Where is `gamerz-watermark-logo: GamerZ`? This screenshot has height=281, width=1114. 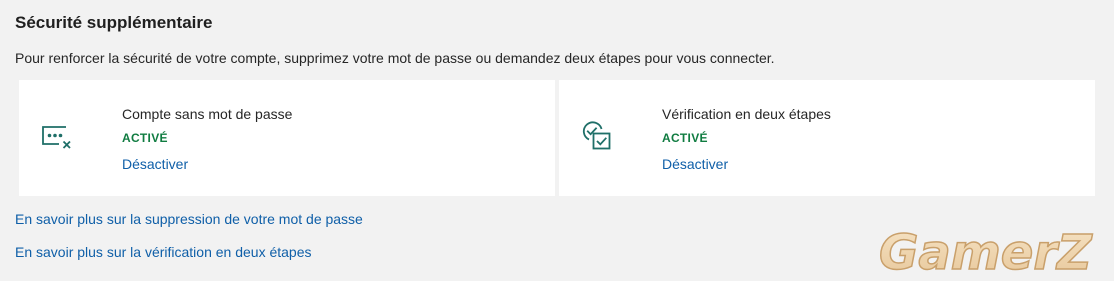 gamerz-watermark-logo: GamerZ is located at coordinates (986, 251).